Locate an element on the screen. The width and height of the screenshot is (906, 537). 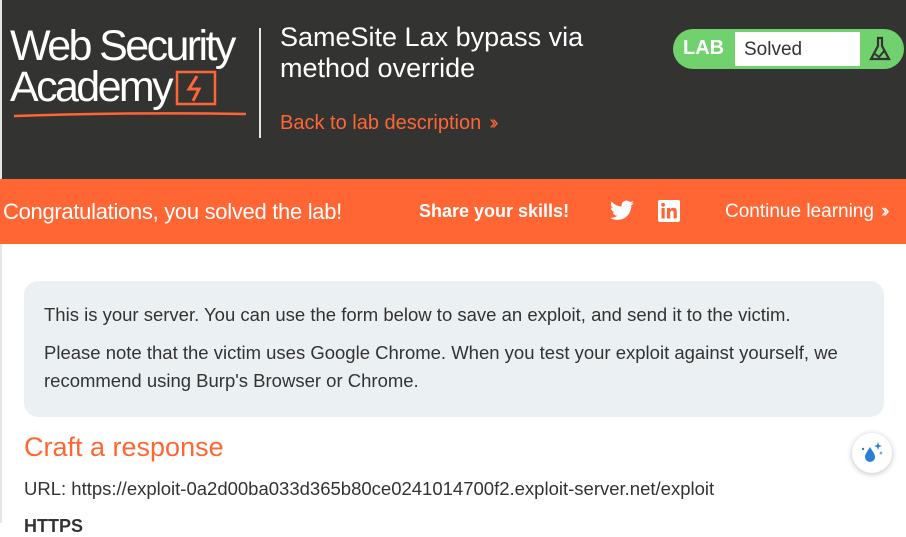
congratulations-message: Congratulations, you solved the lab! is located at coordinates (172, 211).